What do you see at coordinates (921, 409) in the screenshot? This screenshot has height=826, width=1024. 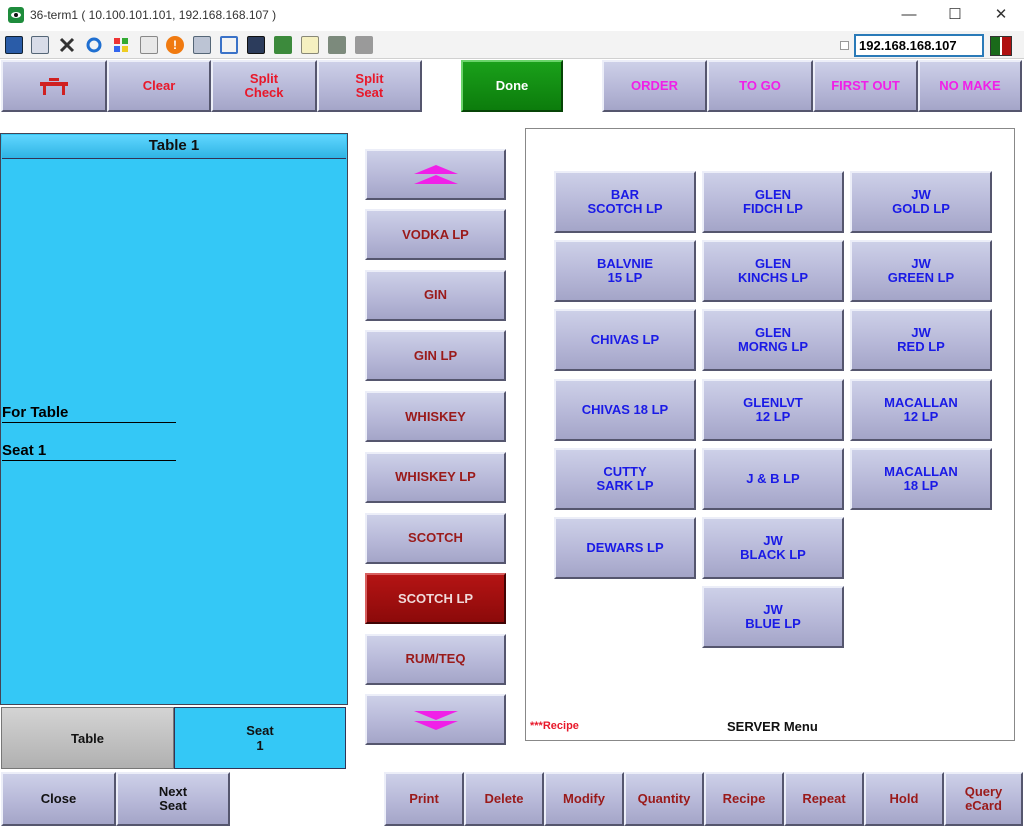 I see `menu-item-button: MACALLAN 12 LP` at bounding box center [921, 409].